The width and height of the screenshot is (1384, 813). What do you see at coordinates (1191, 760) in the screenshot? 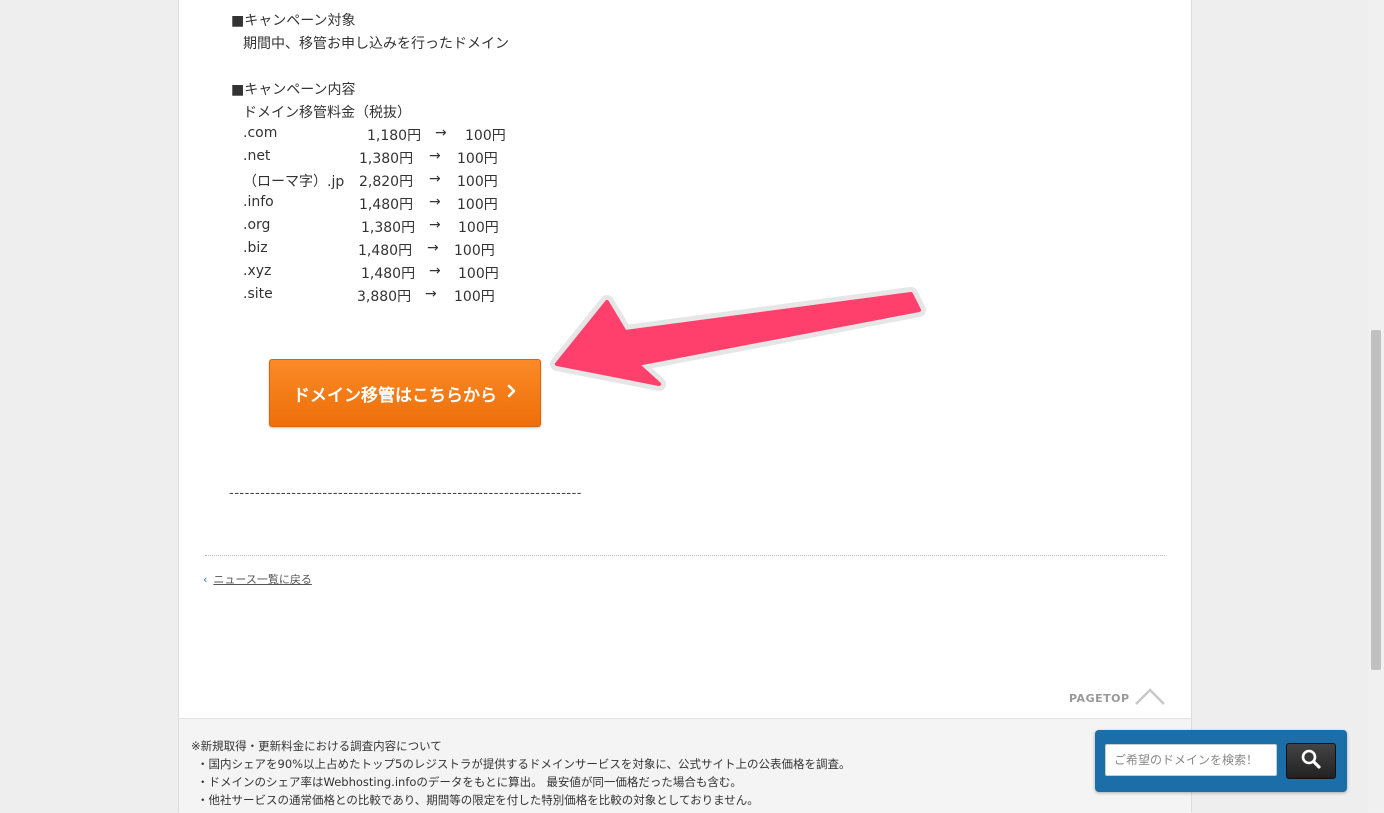
I see `domain-search-input` at bounding box center [1191, 760].